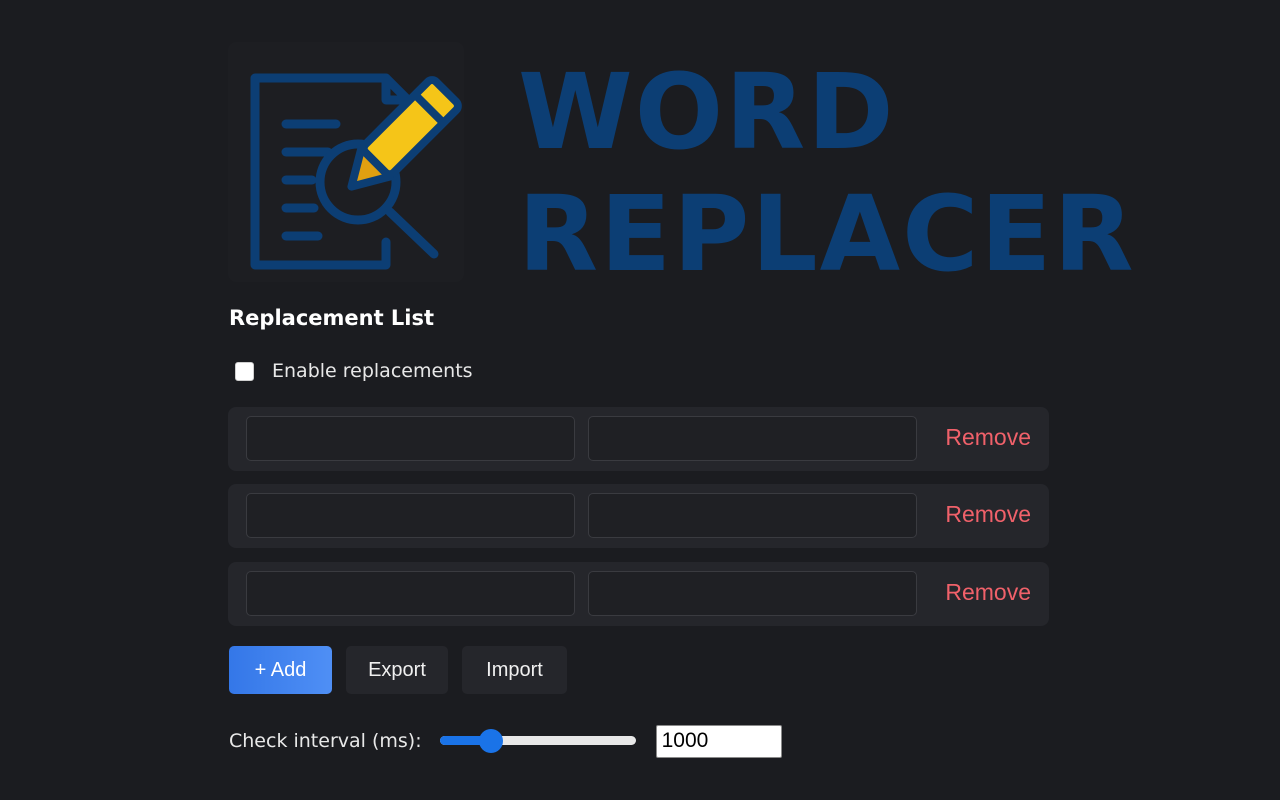  Describe the element at coordinates (325, 741) in the screenshot. I see `check-interval-label: Check interval (ms):` at that location.